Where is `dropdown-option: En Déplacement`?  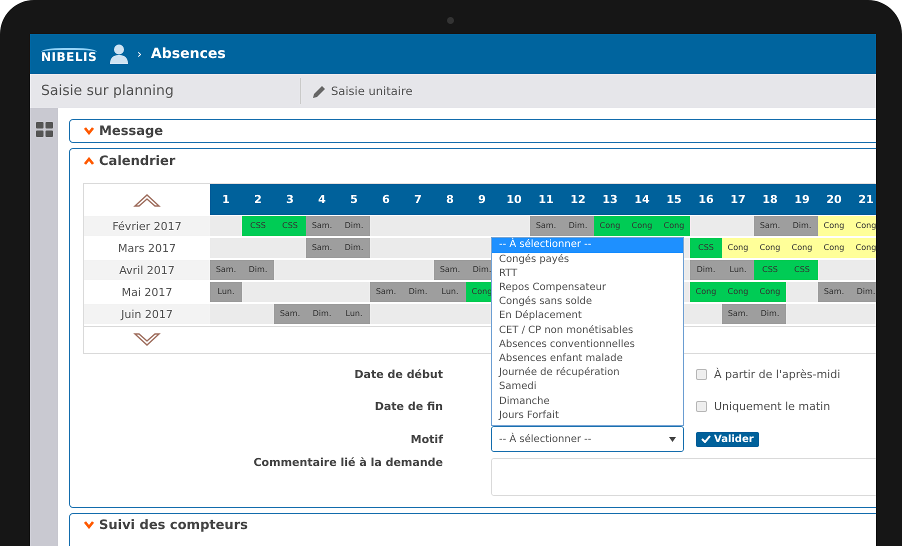 dropdown-option: En Déplacement is located at coordinates (587, 316).